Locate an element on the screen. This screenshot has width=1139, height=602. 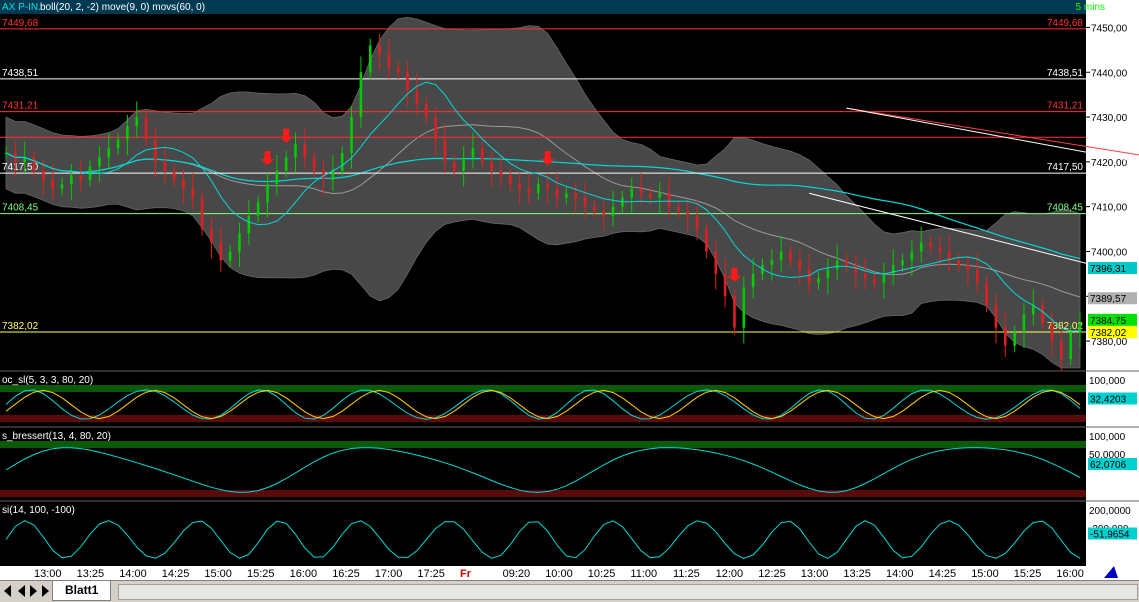
subpanel-value-label: 62,0706 is located at coordinates (1108, 465).